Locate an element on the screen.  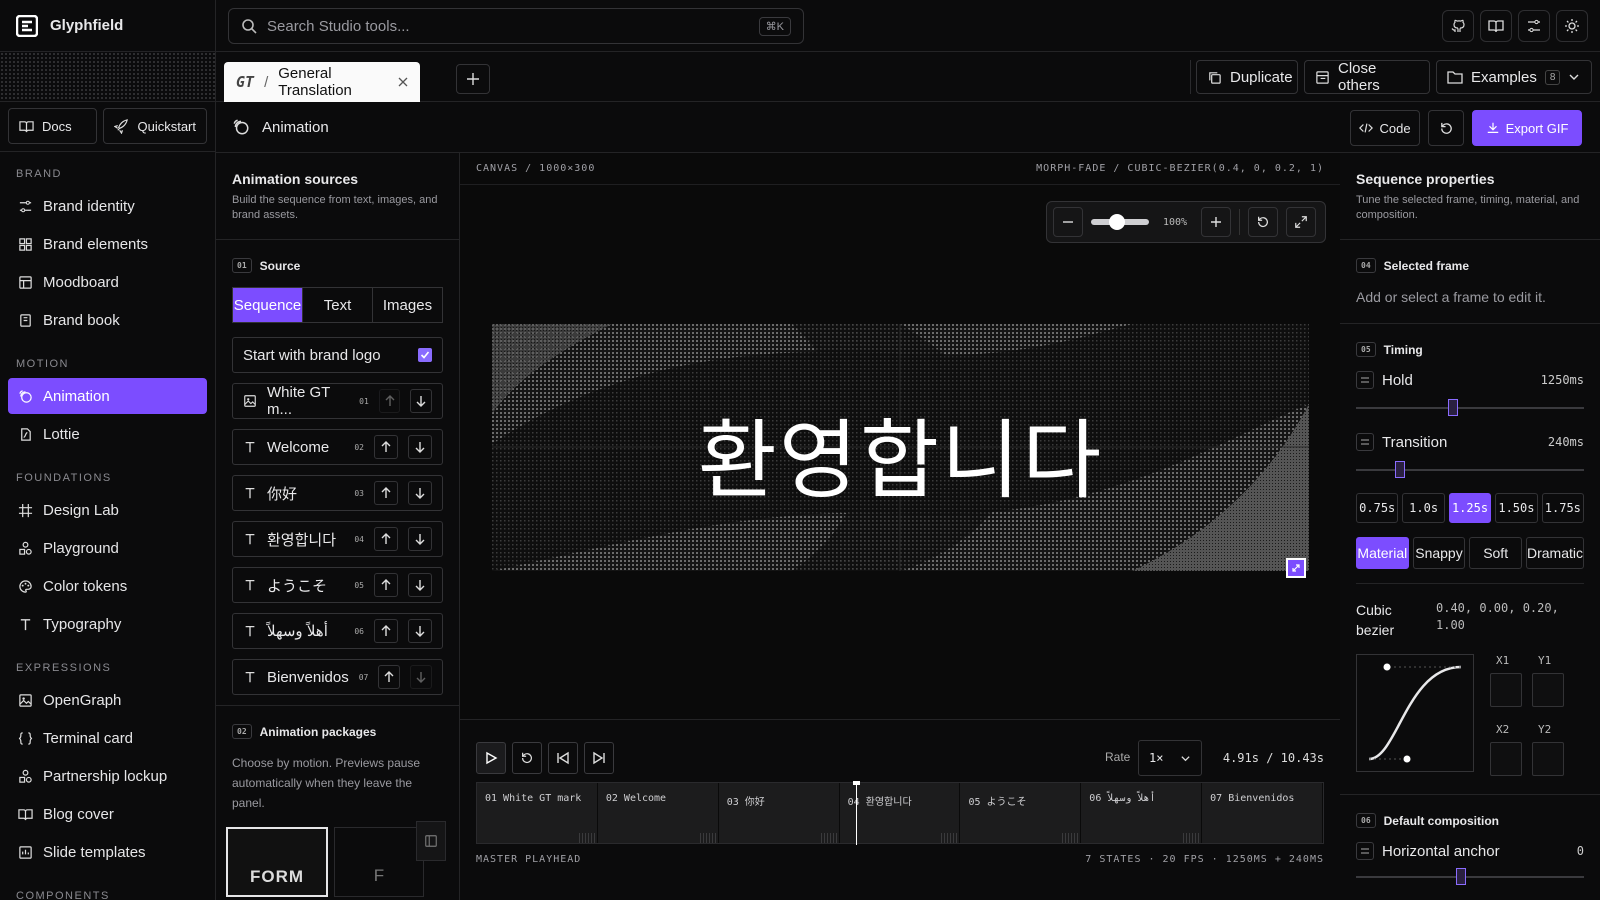
bezier-curve-graph is located at coordinates (1415, 713).